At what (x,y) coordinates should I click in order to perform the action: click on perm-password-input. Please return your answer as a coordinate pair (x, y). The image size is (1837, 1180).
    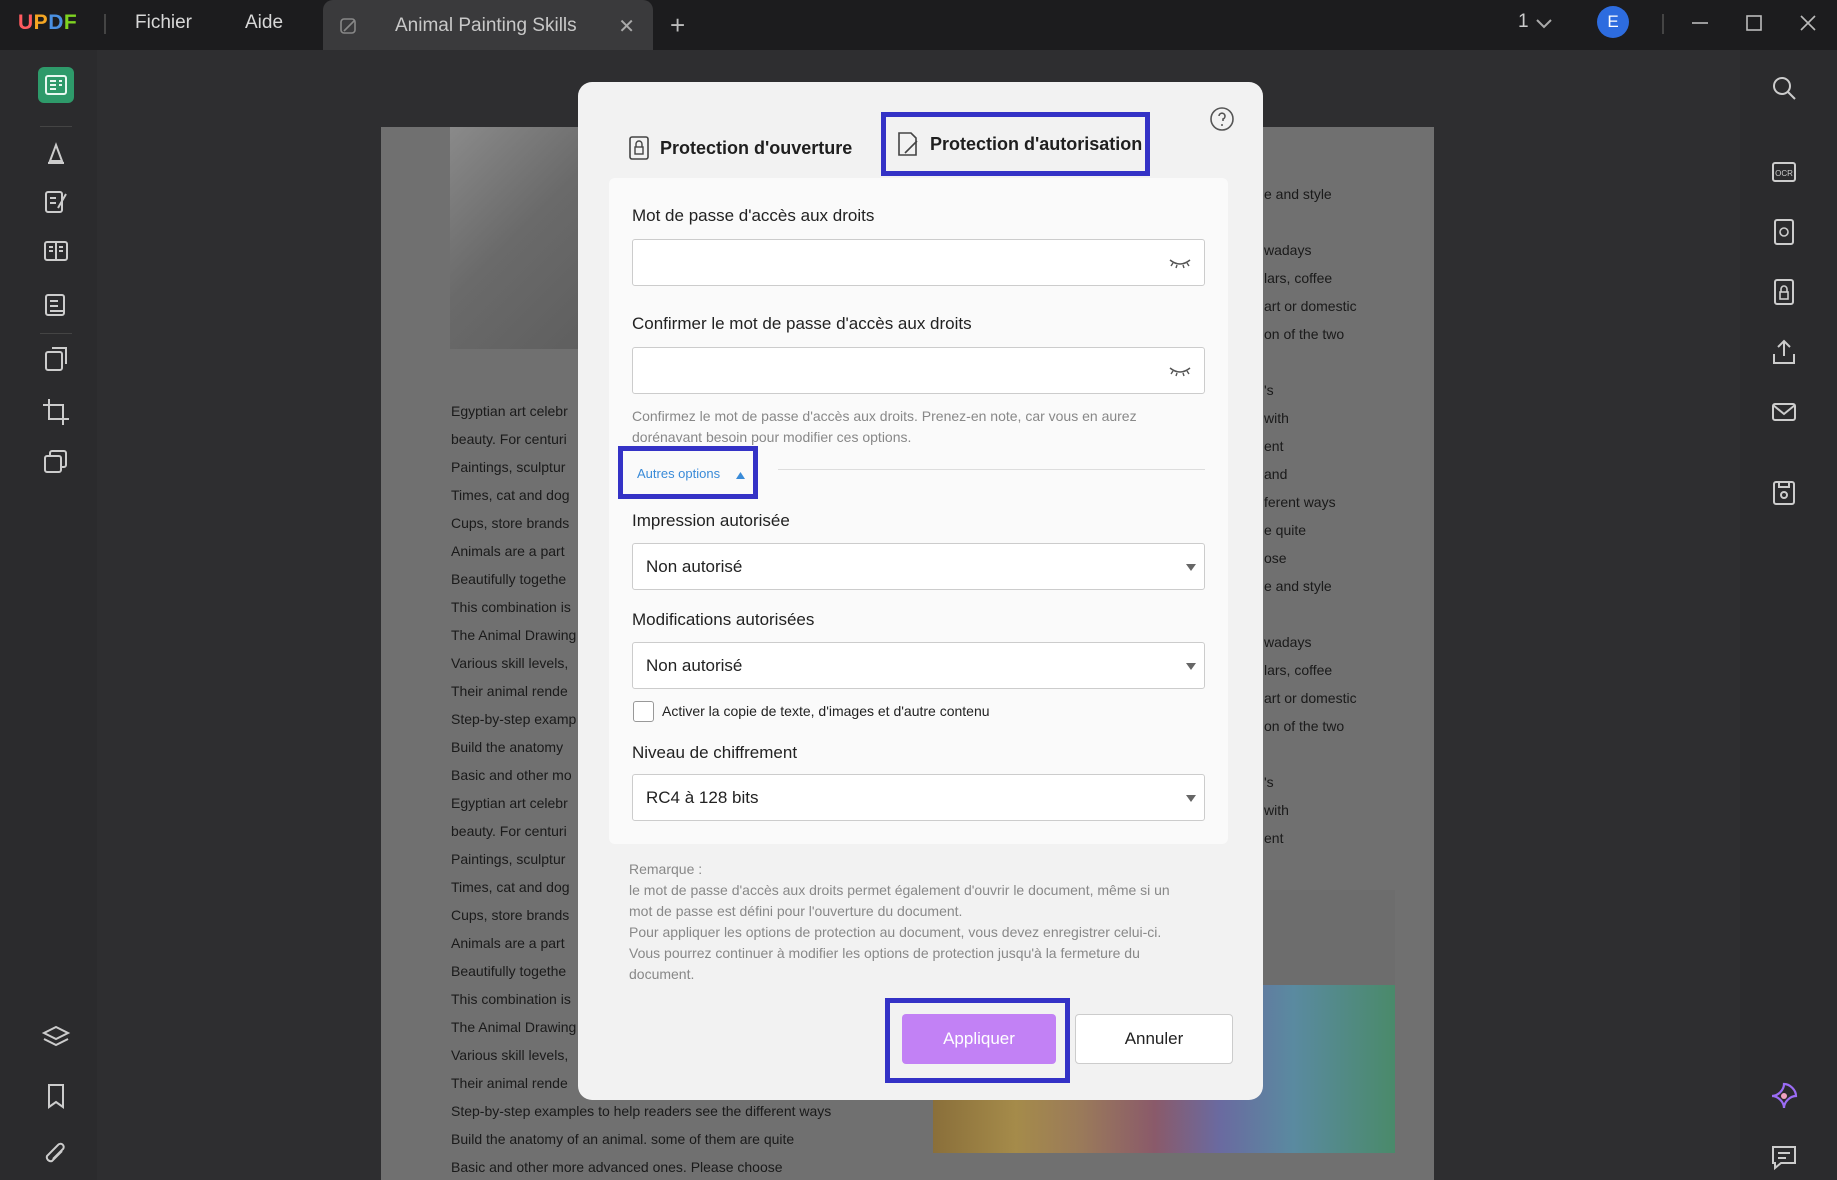
    Looking at the image, I should click on (893, 262).